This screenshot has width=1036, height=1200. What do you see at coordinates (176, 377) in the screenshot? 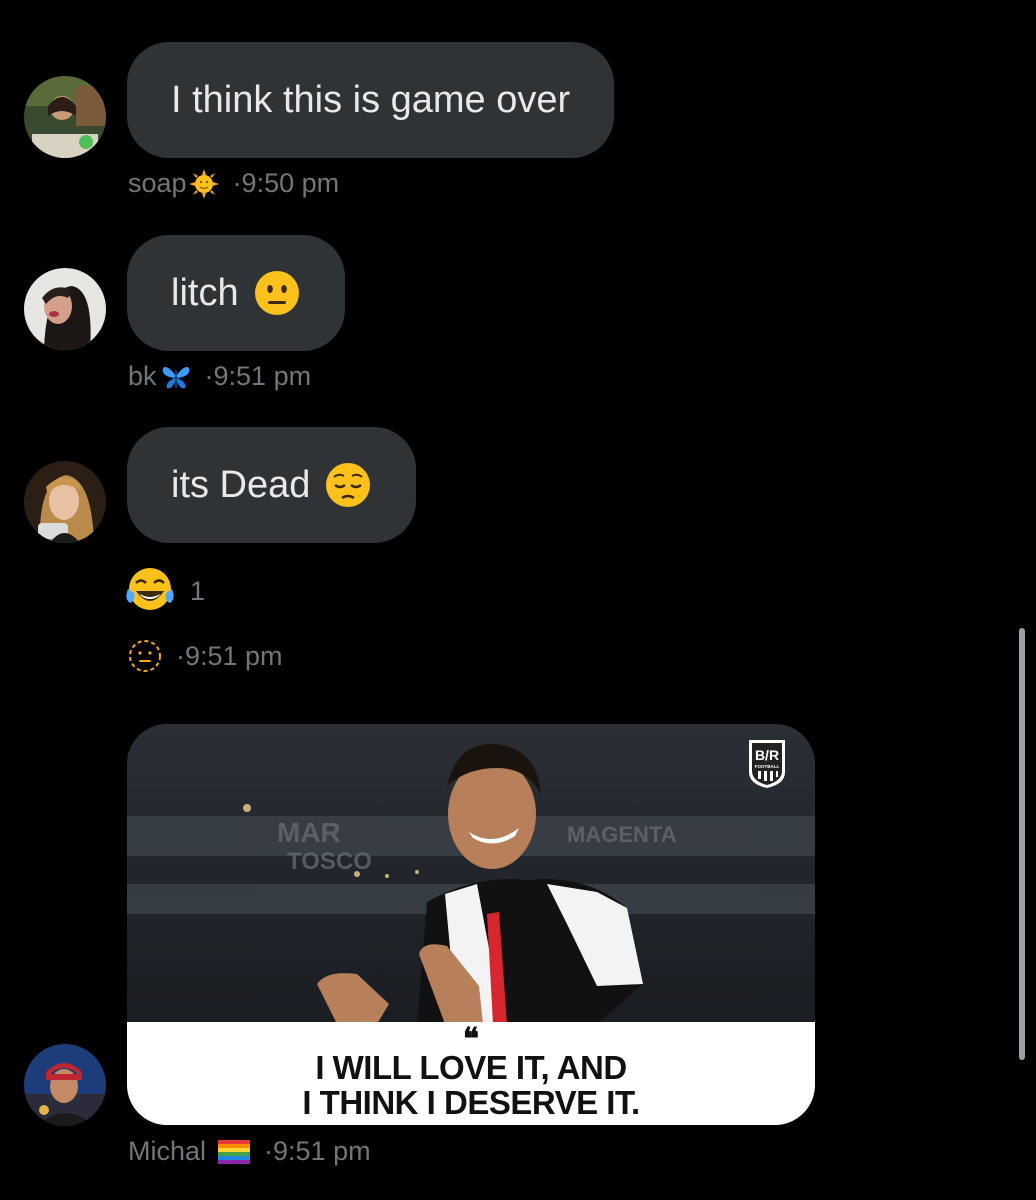
I see `butterfly-icon` at bounding box center [176, 377].